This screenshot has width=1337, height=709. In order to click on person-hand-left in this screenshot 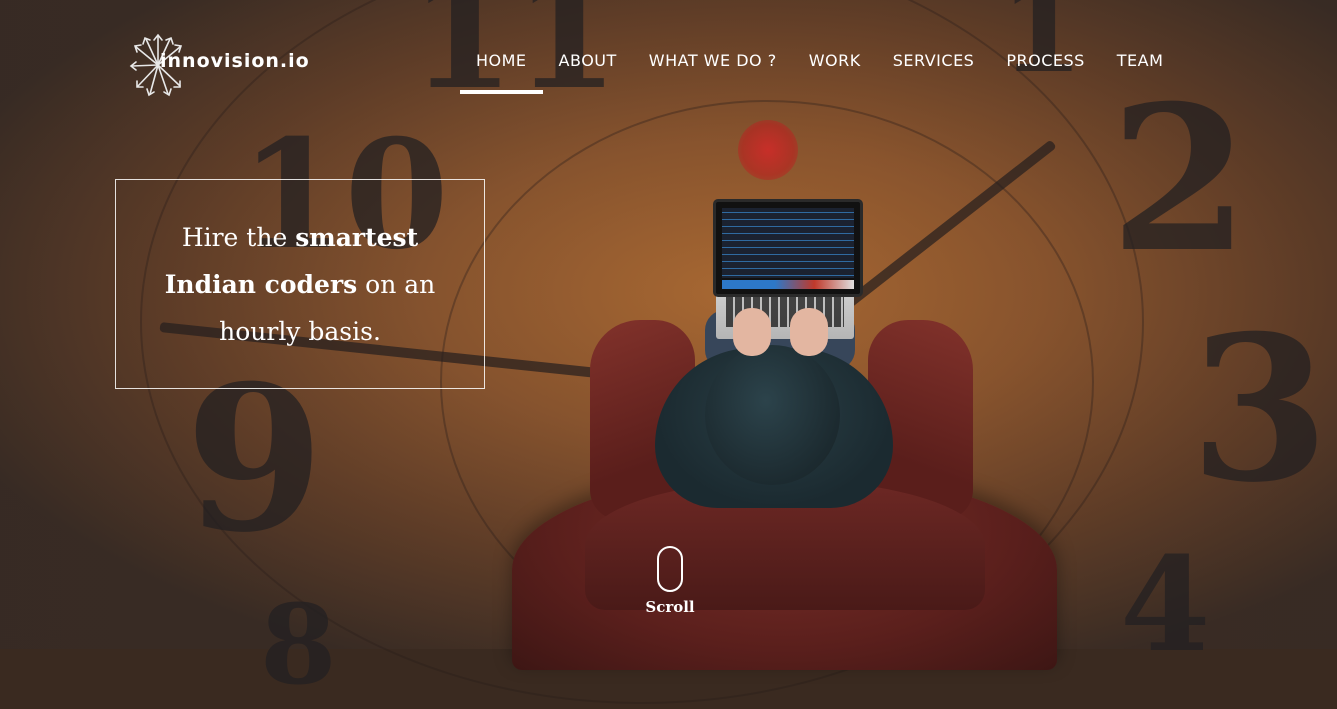, I will do `click(752, 332)`.